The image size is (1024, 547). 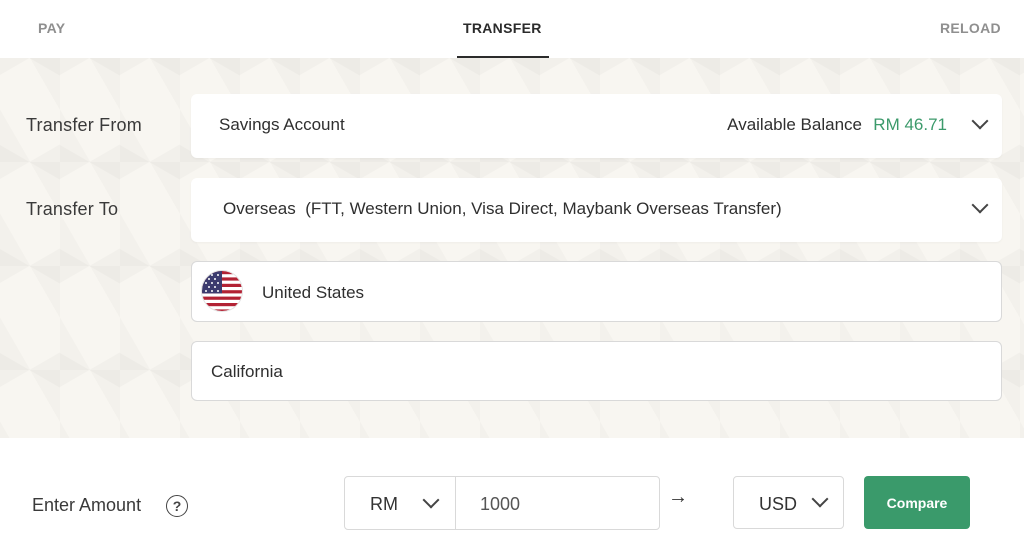 What do you see at coordinates (51, 28) in the screenshot?
I see `tab-pay: PAY` at bounding box center [51, 28].